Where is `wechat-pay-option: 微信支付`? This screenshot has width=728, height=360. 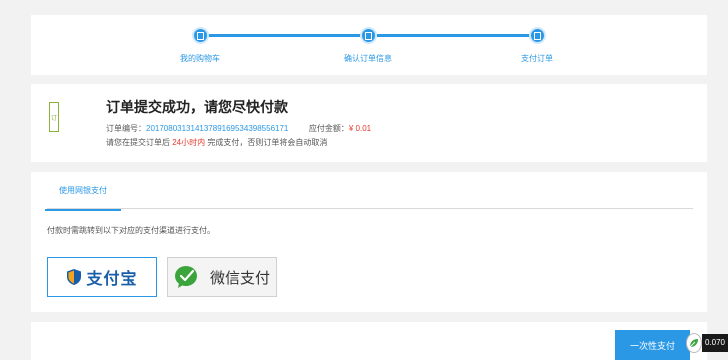 wechat-pay-option: 微信支付 is located at coordinates (222, 277).